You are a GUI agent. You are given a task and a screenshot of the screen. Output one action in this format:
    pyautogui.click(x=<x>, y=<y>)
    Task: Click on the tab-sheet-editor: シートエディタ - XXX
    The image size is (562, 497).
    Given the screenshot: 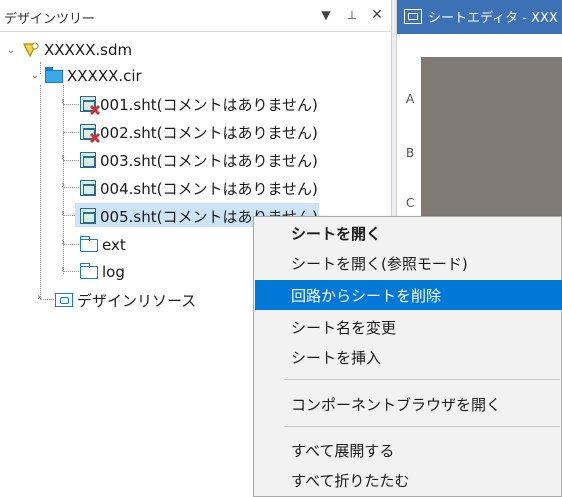 What is the action you would take?
    pyautogui.click(x=479, y=16)
    